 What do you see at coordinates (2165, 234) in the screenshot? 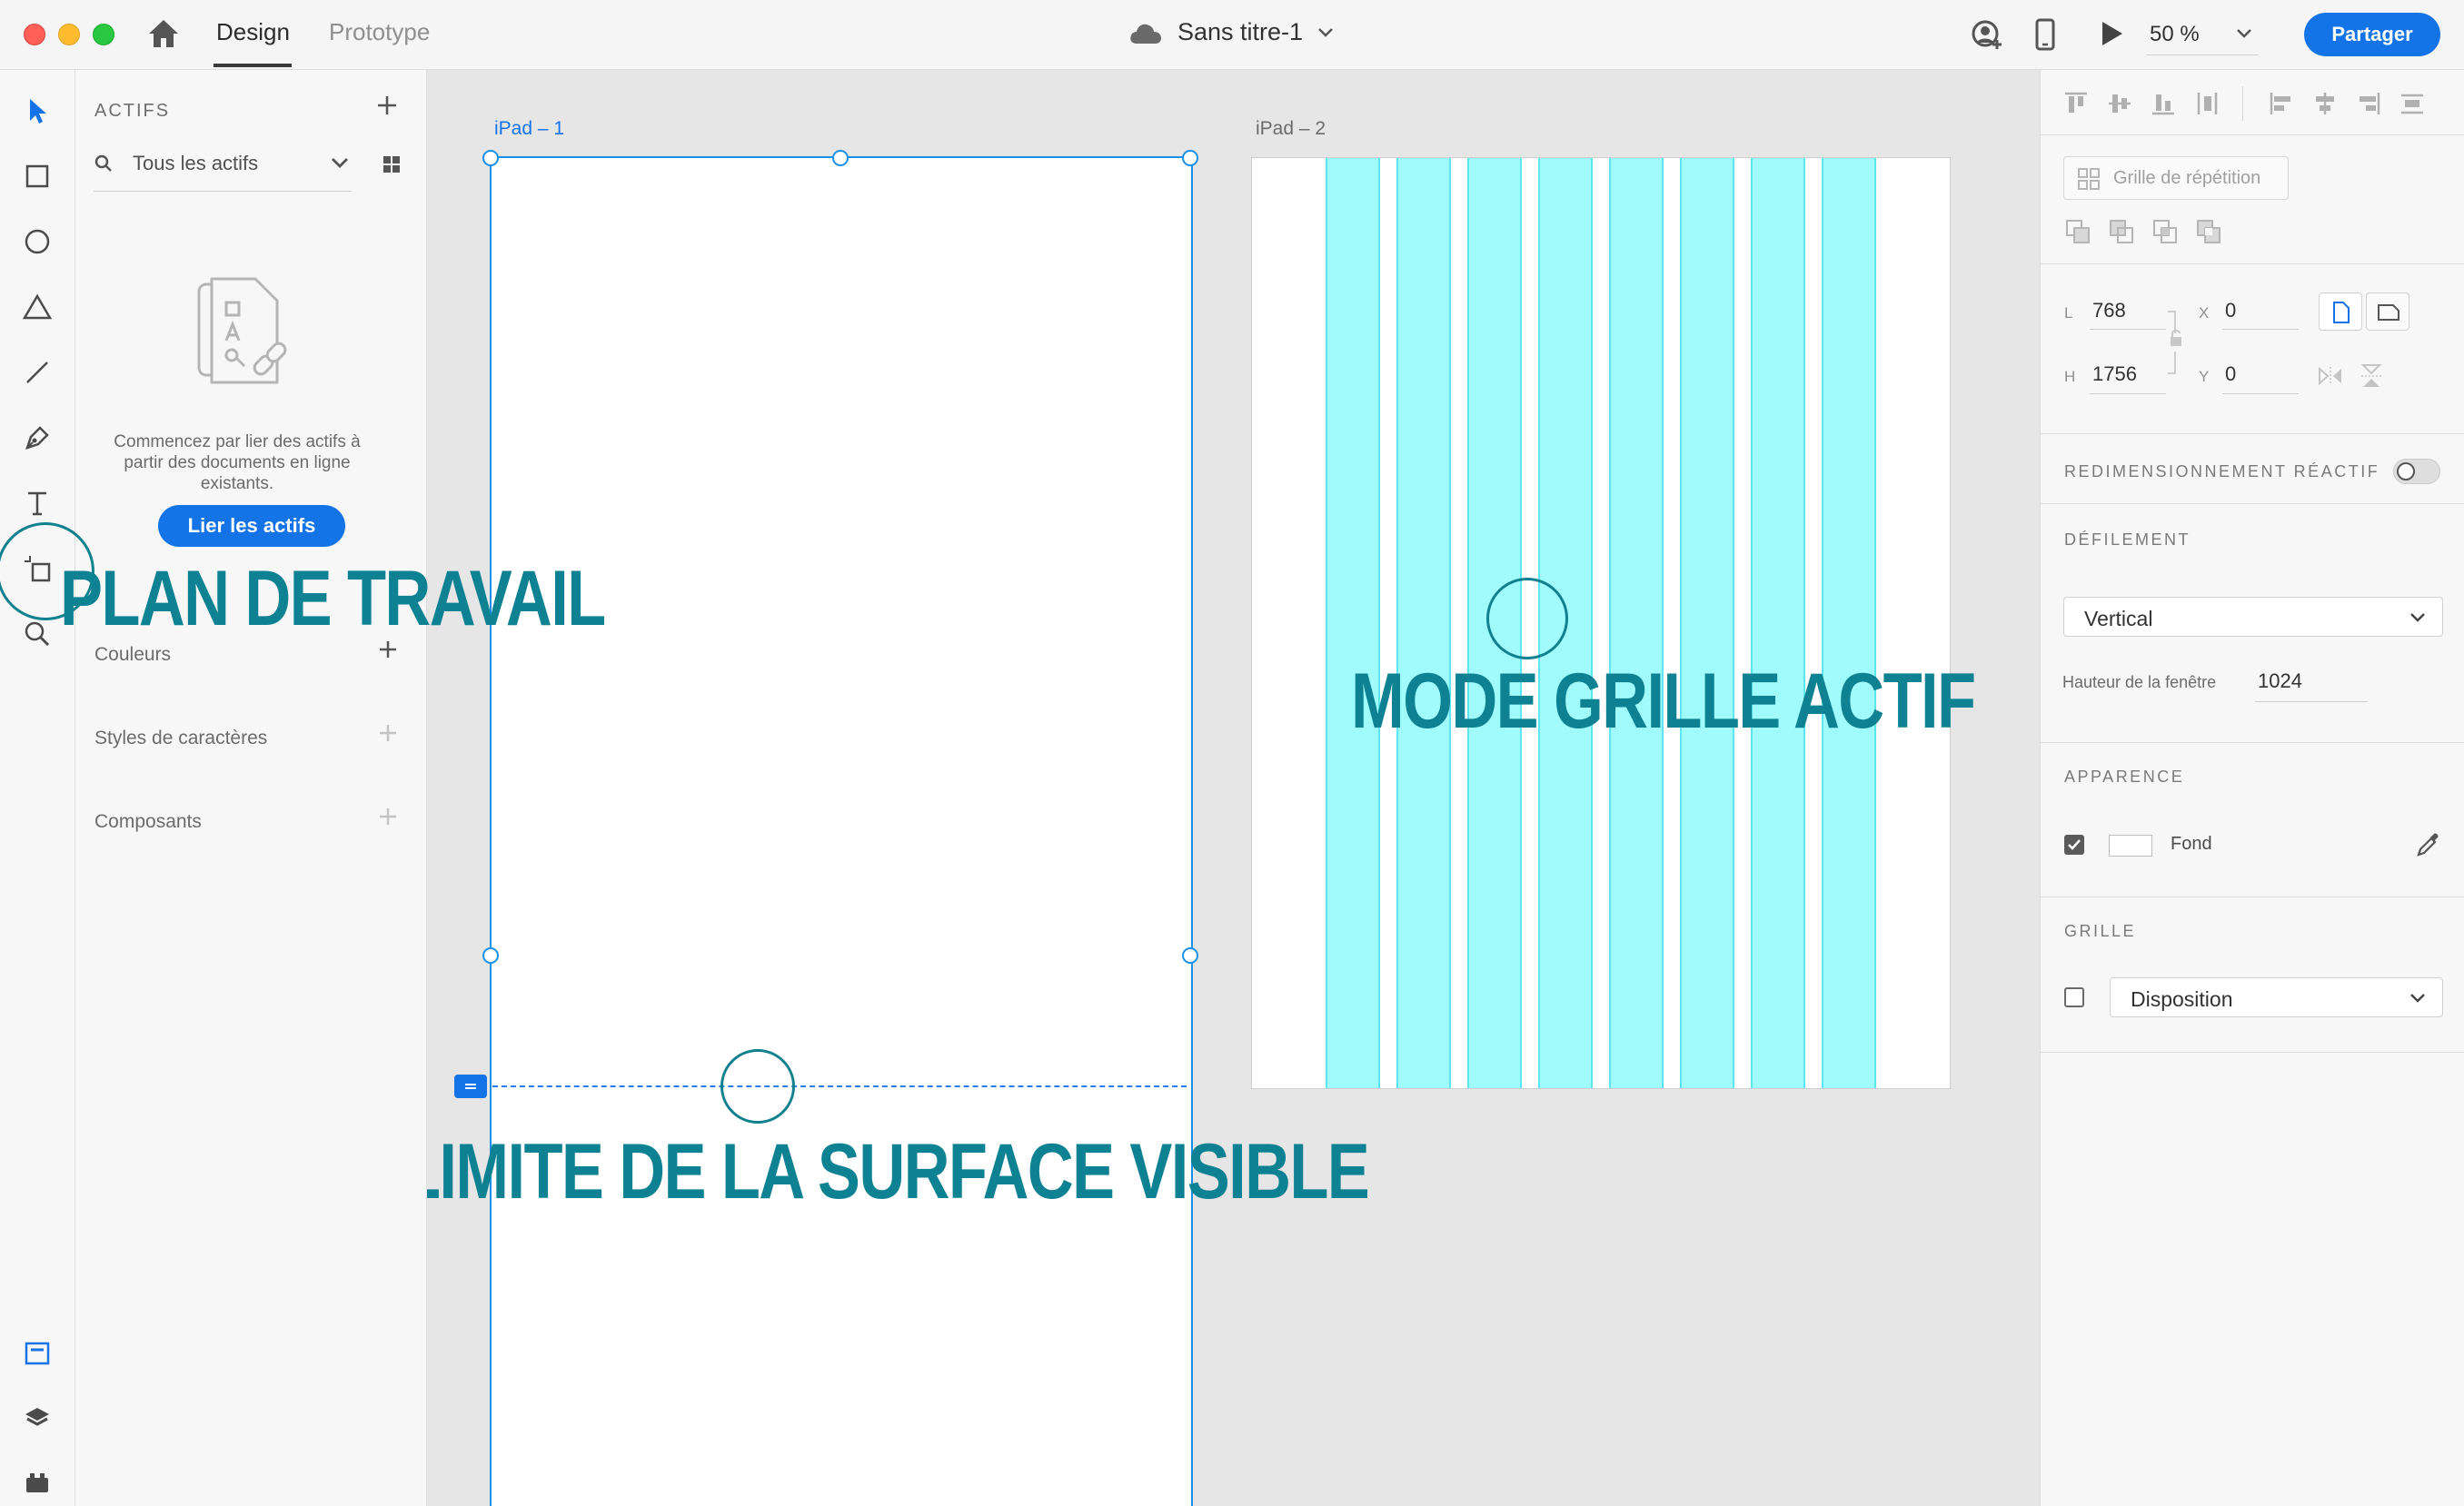
I see `boolean-intersect-icon` at bounding box center [2165, 234].